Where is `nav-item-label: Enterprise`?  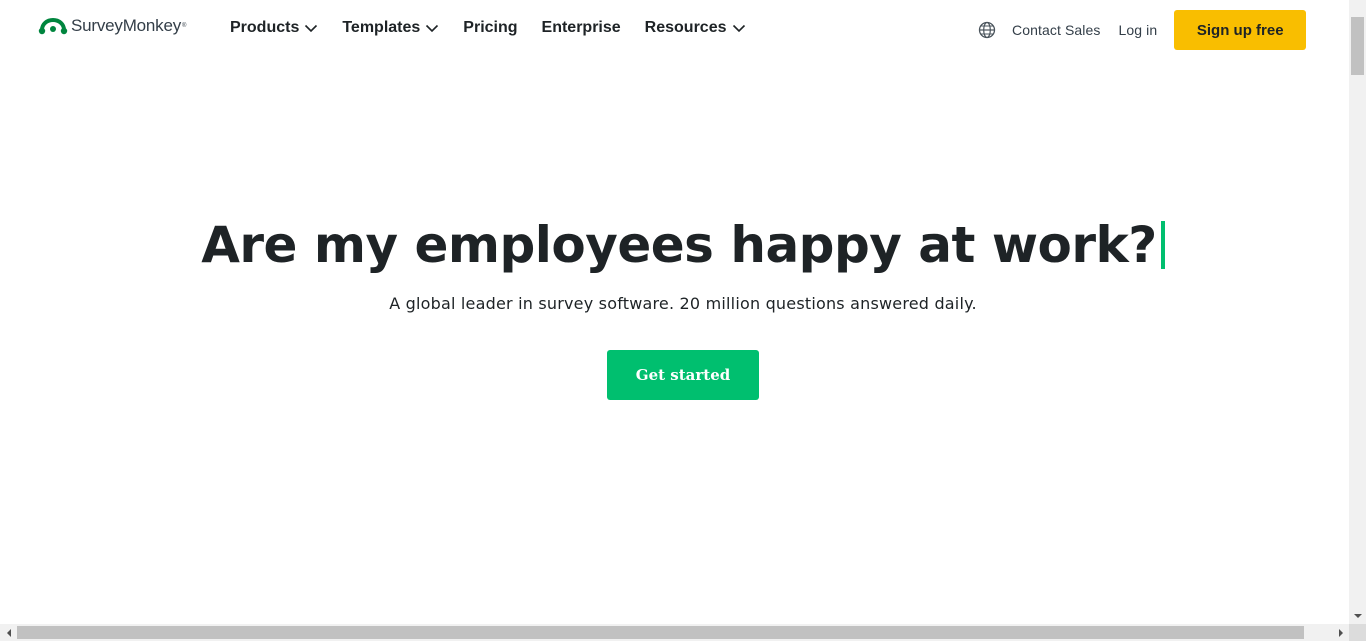 nav-item-label: Enterprise is located at coordinates (581, 27).